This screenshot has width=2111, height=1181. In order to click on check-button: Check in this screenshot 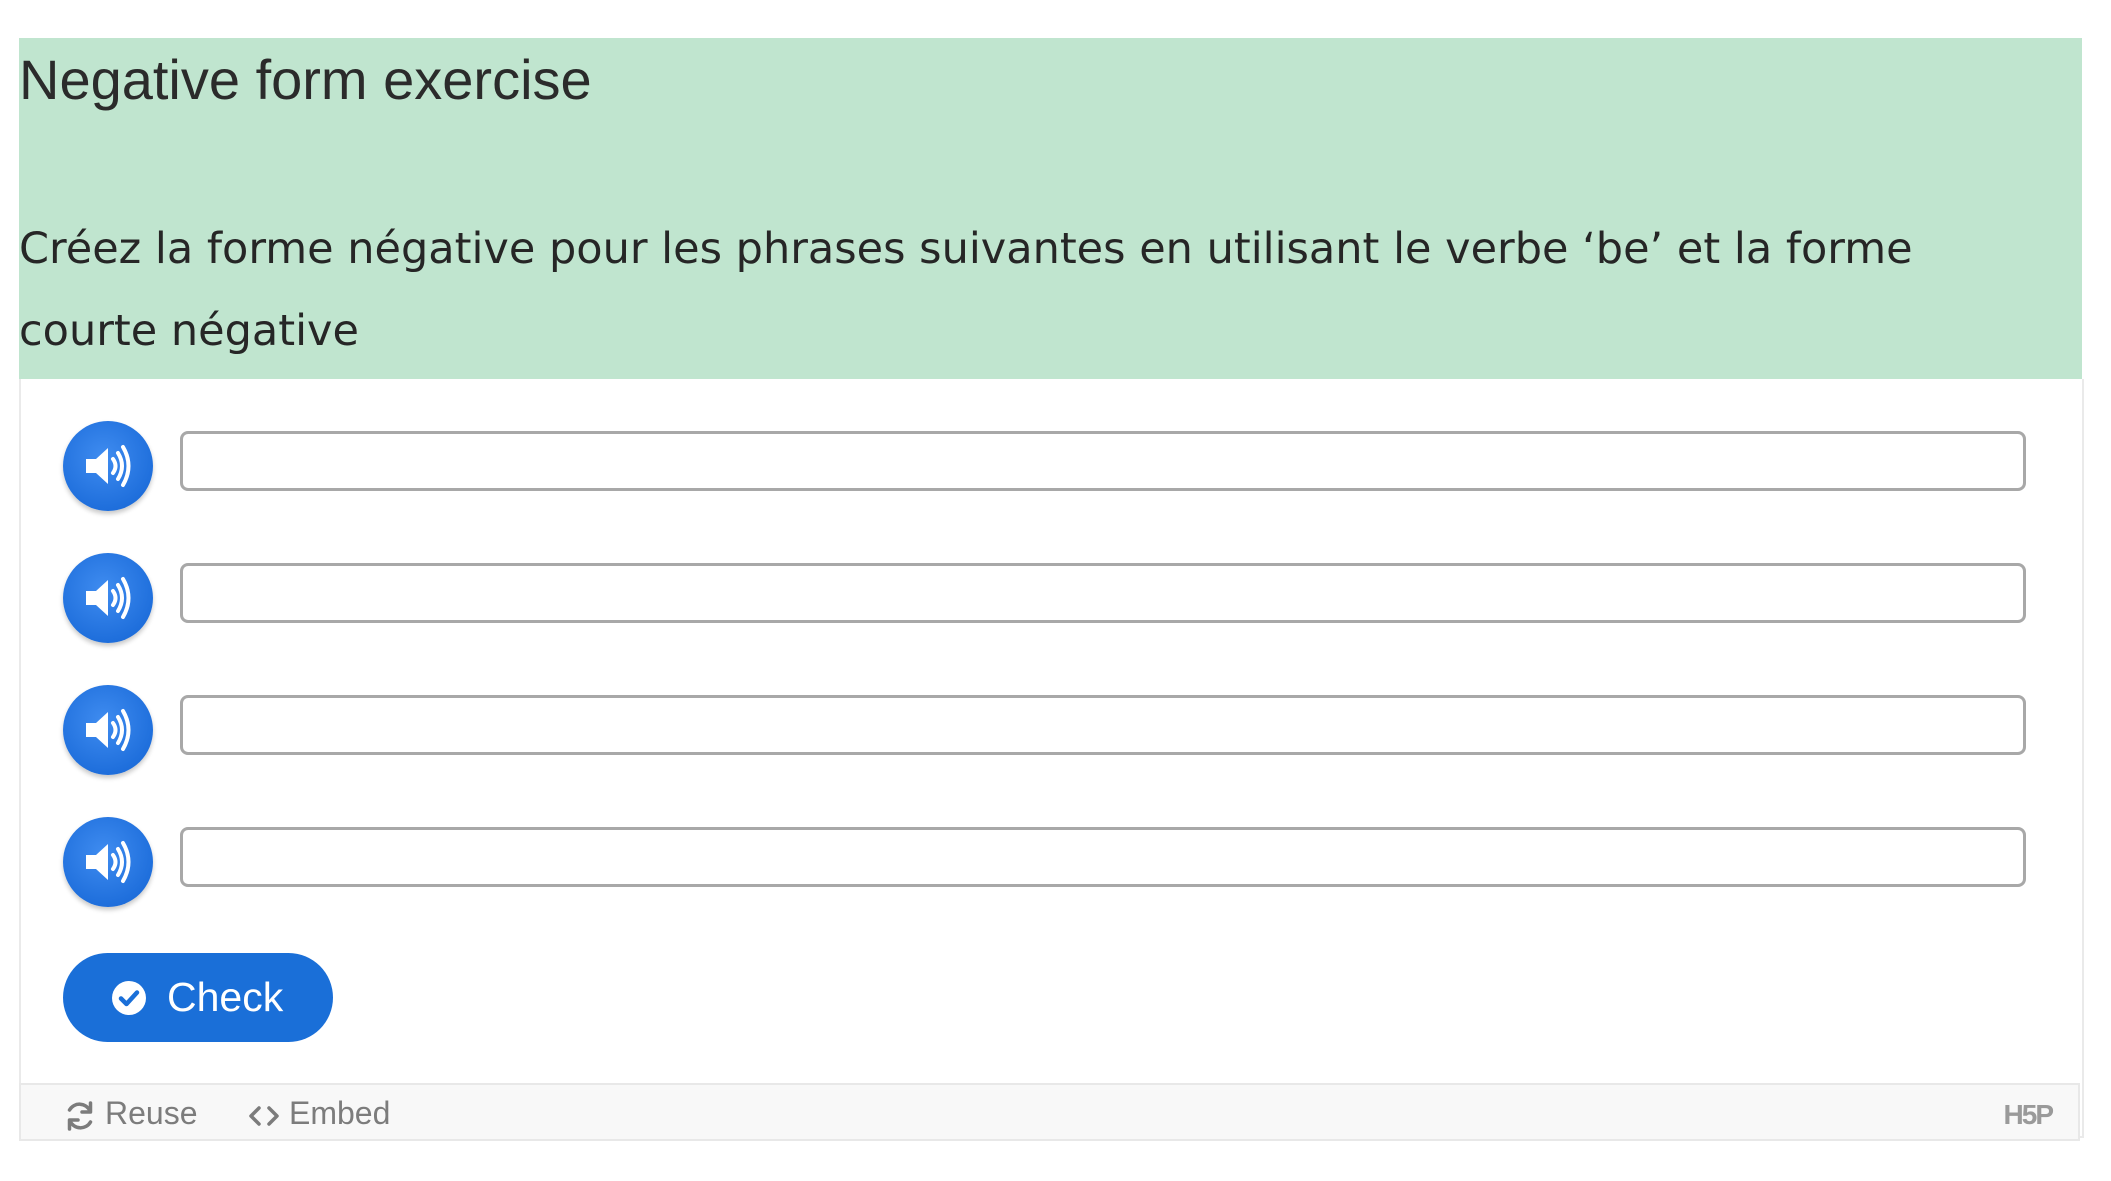, I will do `click(198, 997)`.